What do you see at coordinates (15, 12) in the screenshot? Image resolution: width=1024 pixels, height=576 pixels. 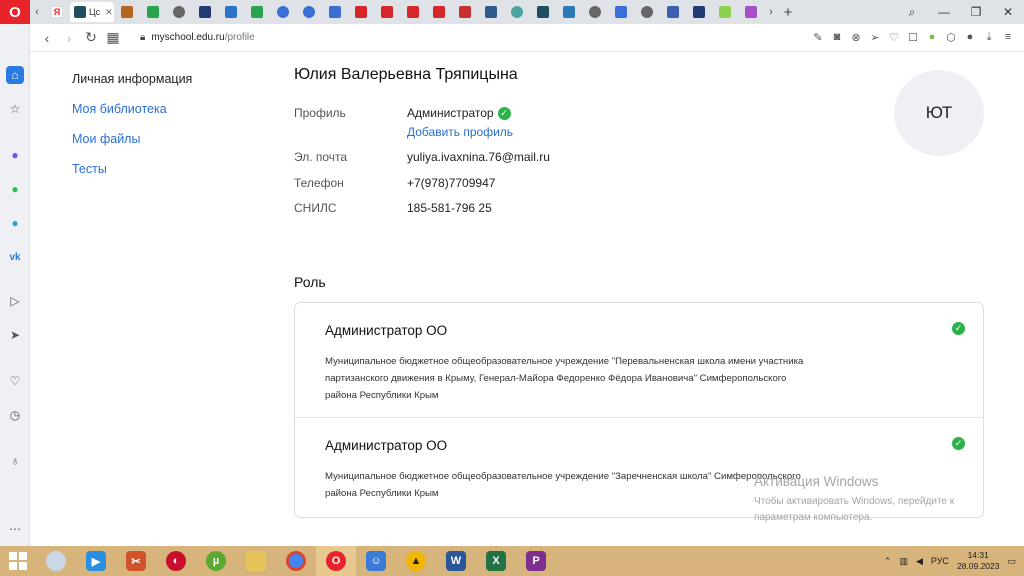 I see `opera-logo-icon: O` at bounding box center [15, 12].